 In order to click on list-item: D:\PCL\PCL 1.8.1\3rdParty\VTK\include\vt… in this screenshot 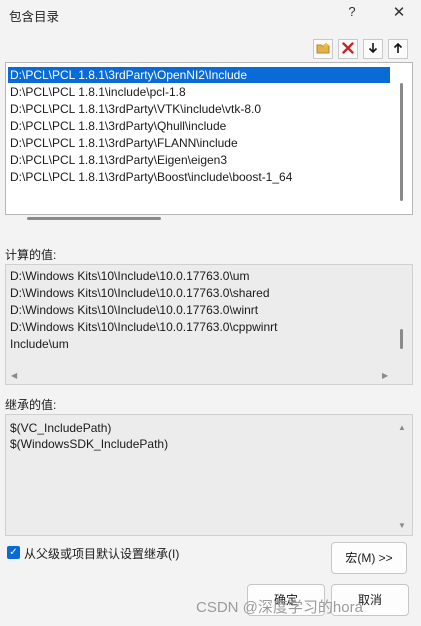, I will do `click(134, 109)`.